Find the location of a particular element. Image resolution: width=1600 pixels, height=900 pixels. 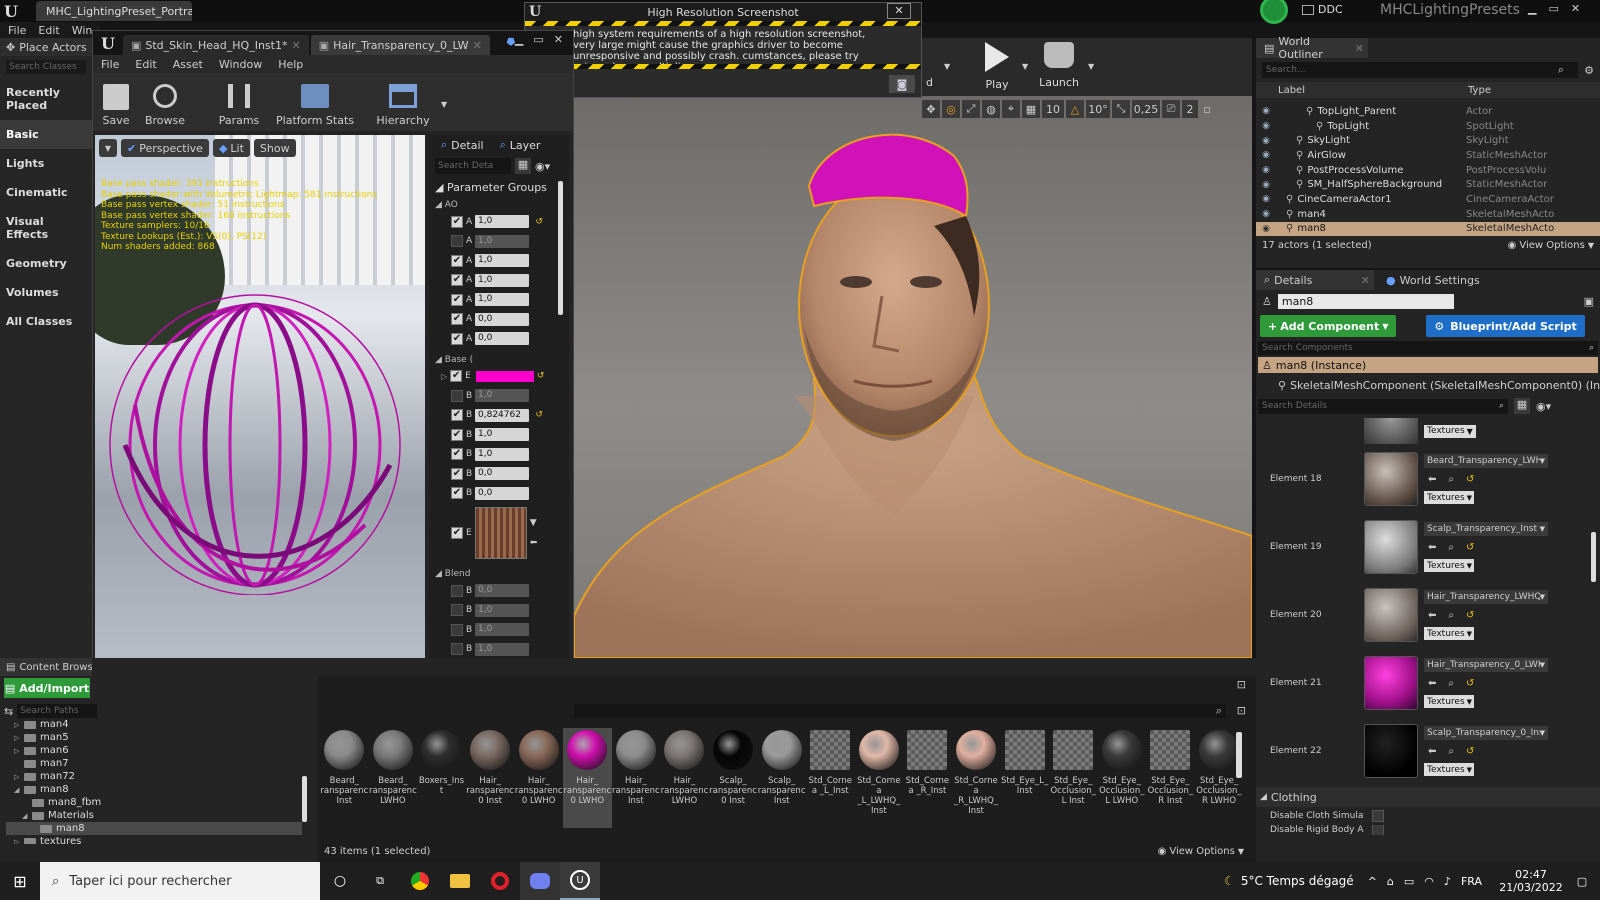

camera-speed-icon: ⎚ is located at coordinates (1171, 109).